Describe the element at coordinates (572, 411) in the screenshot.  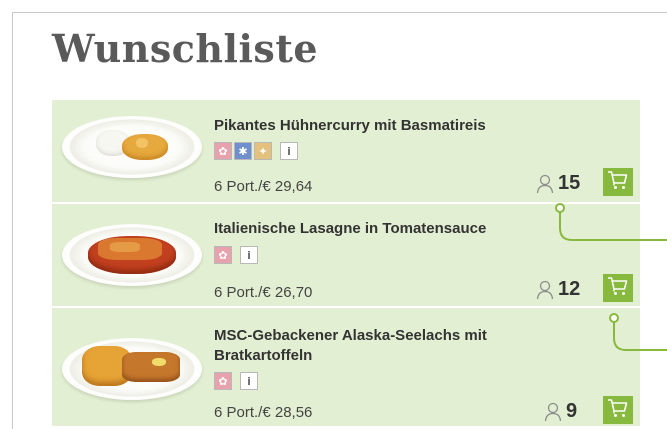
I see `person-count-value: 9` at that location.